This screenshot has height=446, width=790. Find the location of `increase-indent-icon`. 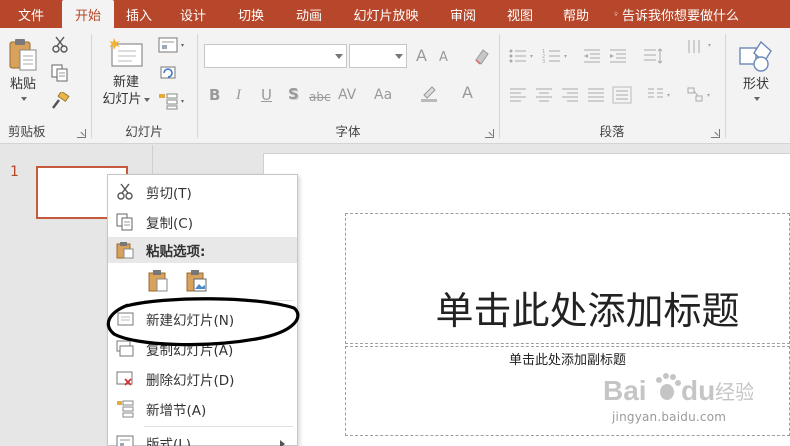

increase-indent-icon is located at coordinates (618, 56).